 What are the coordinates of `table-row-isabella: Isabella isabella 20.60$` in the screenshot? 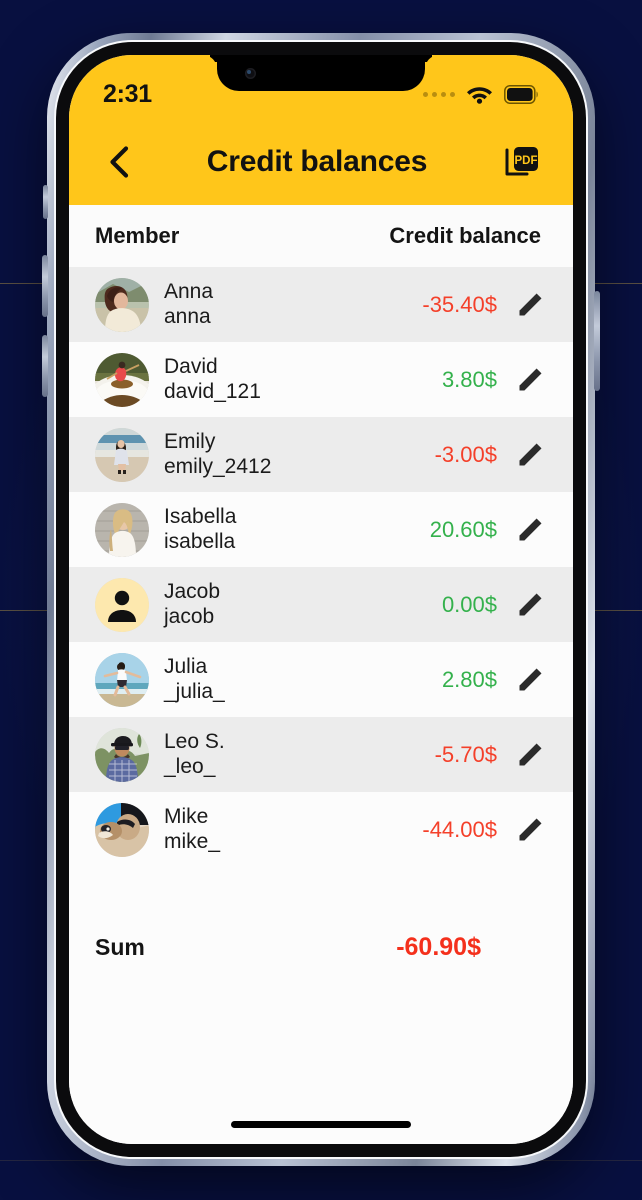 It's located at (321, 529).